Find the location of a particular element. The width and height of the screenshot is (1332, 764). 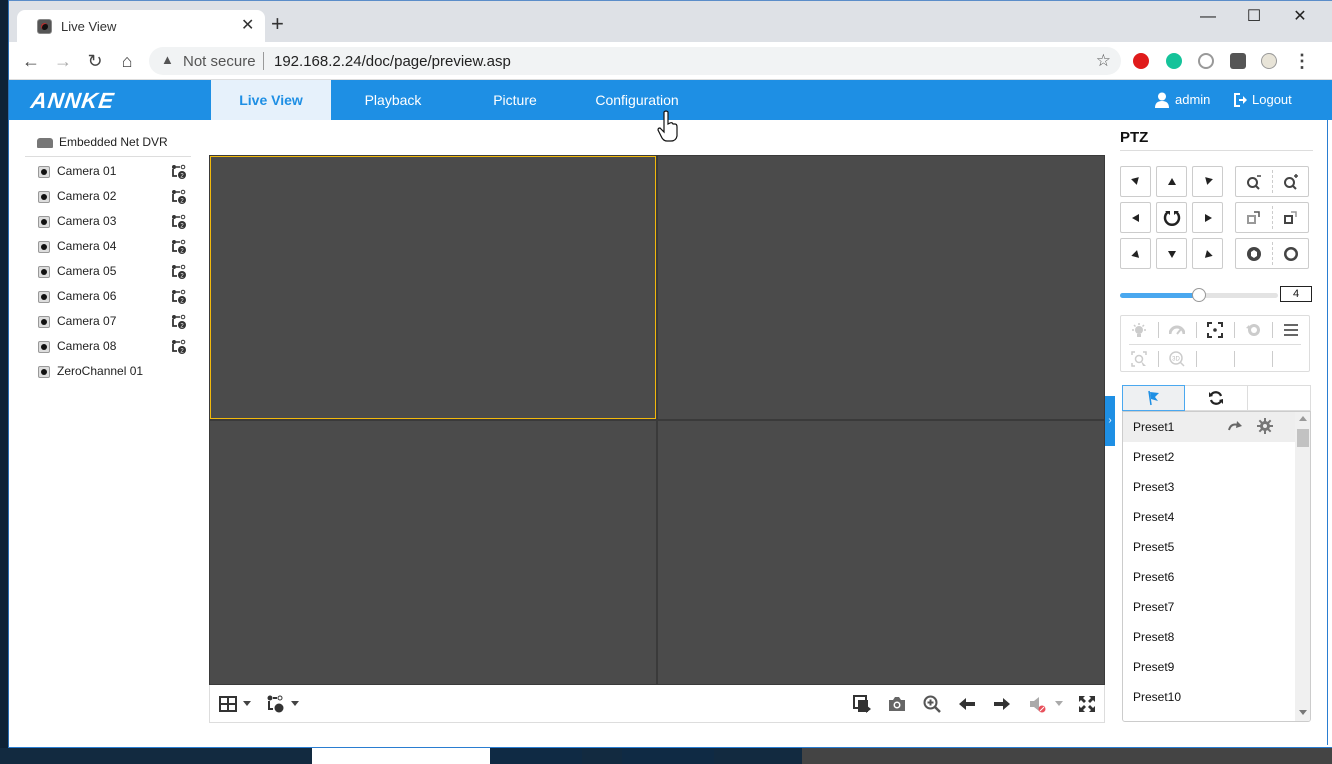

channel-item: Camera 03 2 is located at coordinates (108, 223).